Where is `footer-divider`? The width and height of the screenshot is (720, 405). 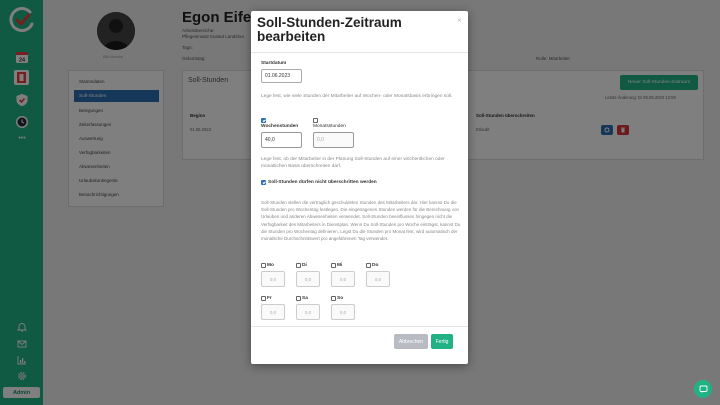
footer-divider is located at coordinates (359, 326).